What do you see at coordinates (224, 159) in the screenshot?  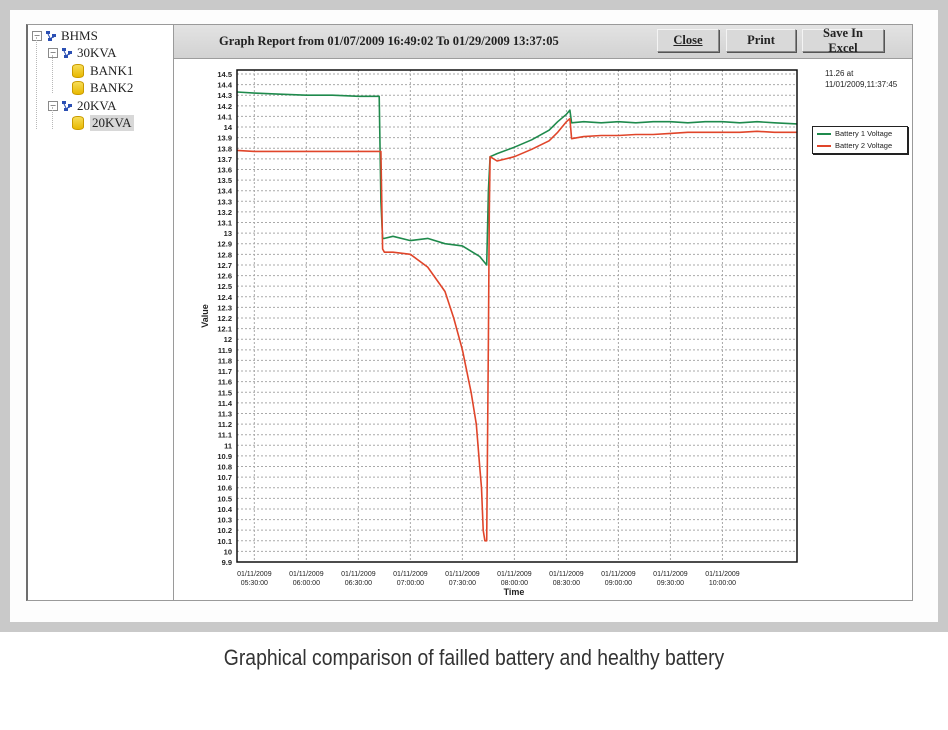 I see `y-tick-label: 13.7` at bounding box center [224, 159].